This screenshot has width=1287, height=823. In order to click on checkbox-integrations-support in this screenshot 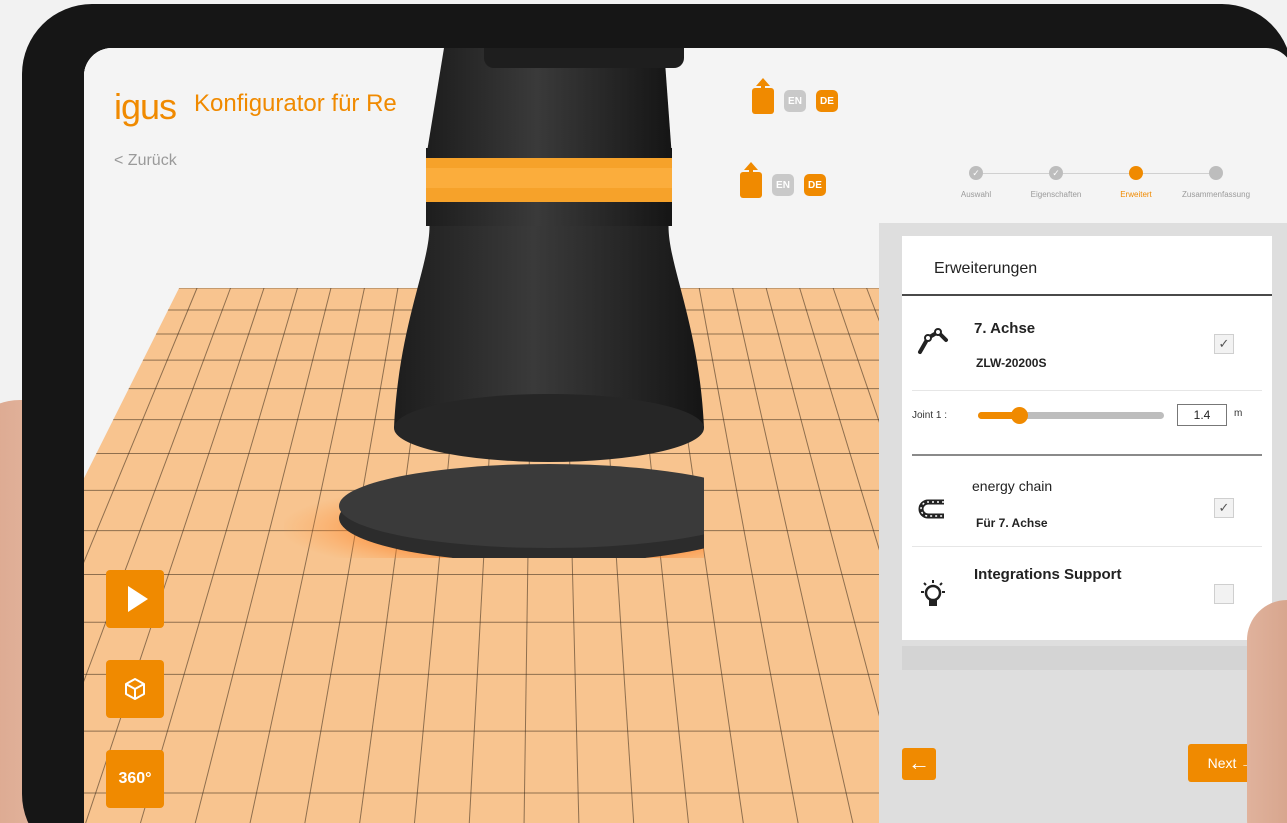, I will do `click(1224, 594)`.